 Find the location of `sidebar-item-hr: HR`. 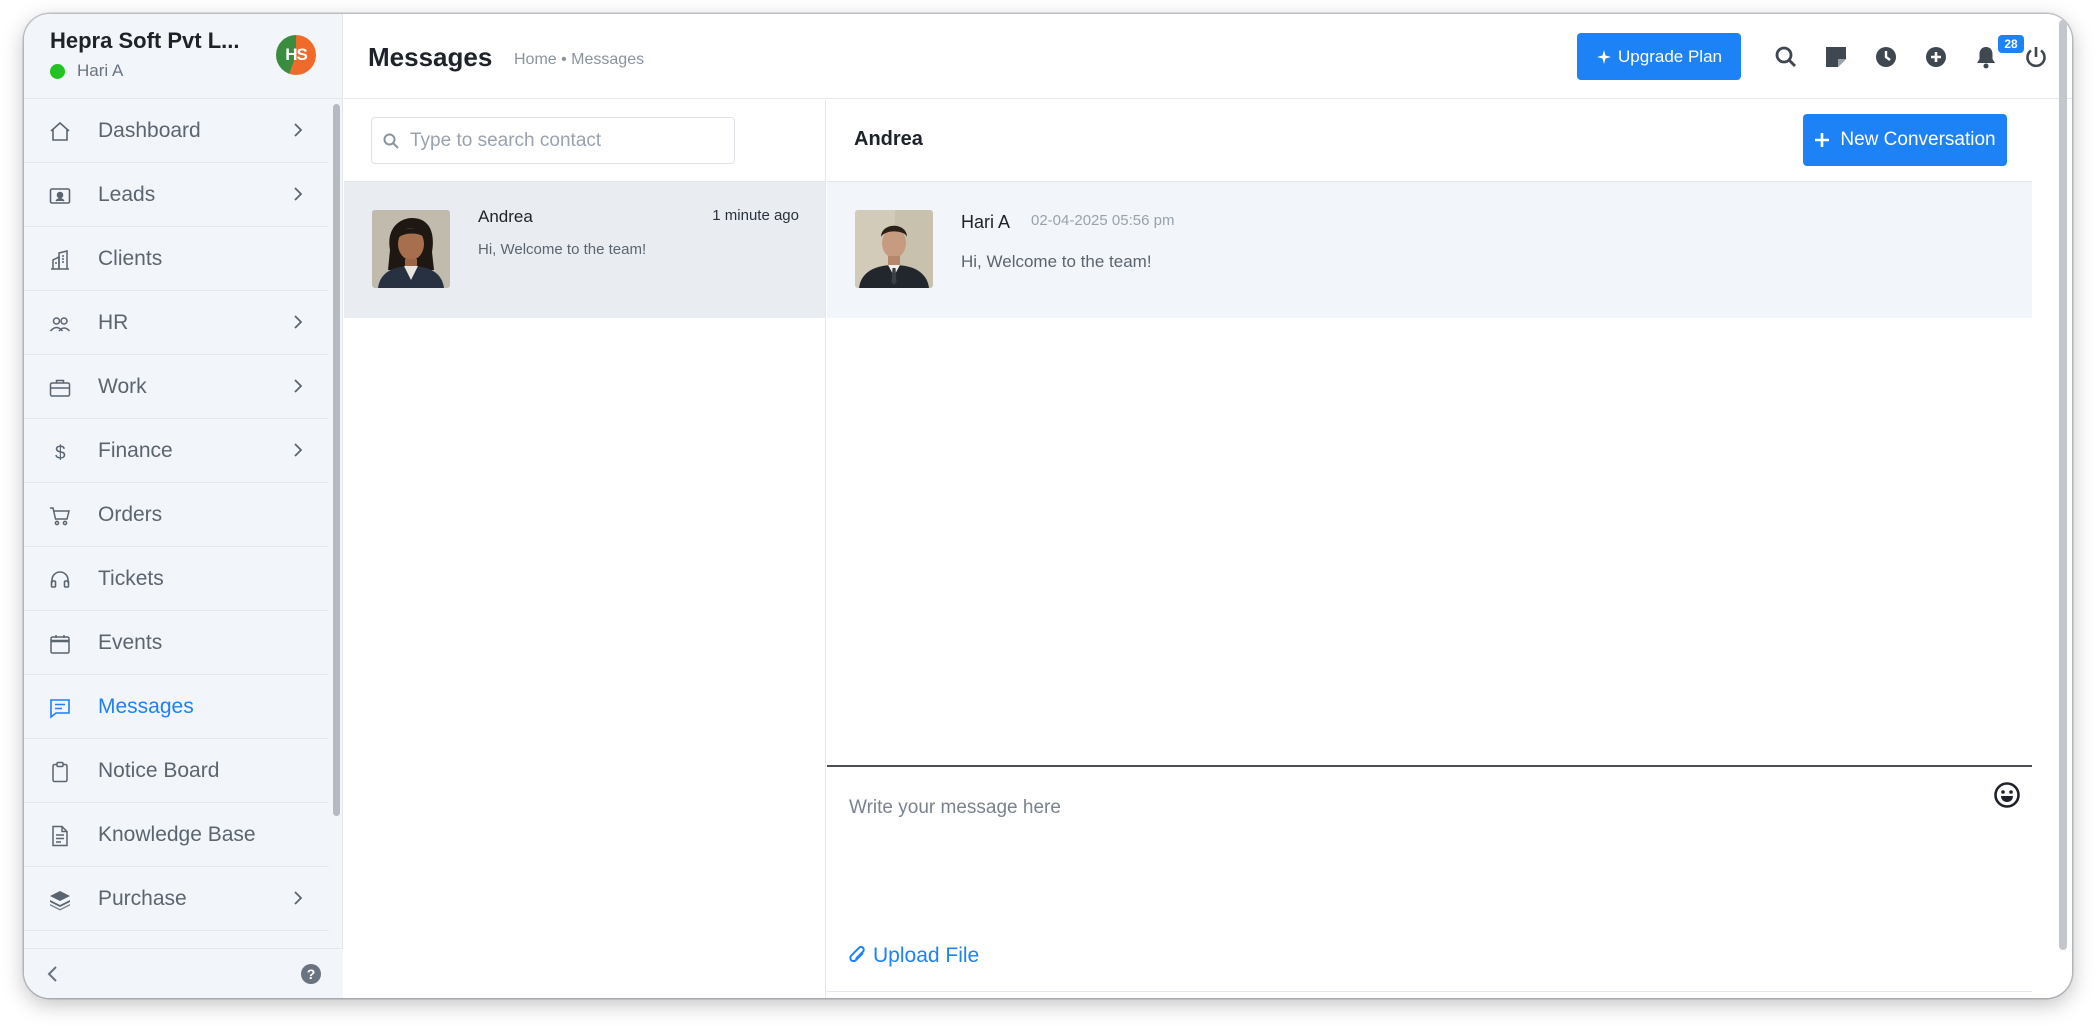

sidebar-item-hr: HR is located at coordinates (176, 323).